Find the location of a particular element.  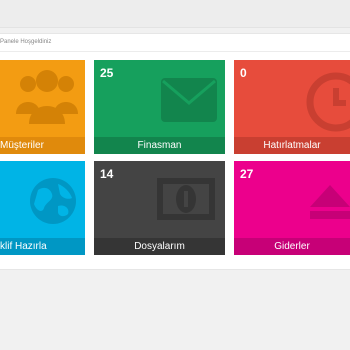

tile-finasman: 25 Finasman is located at coordinates (159, 107).